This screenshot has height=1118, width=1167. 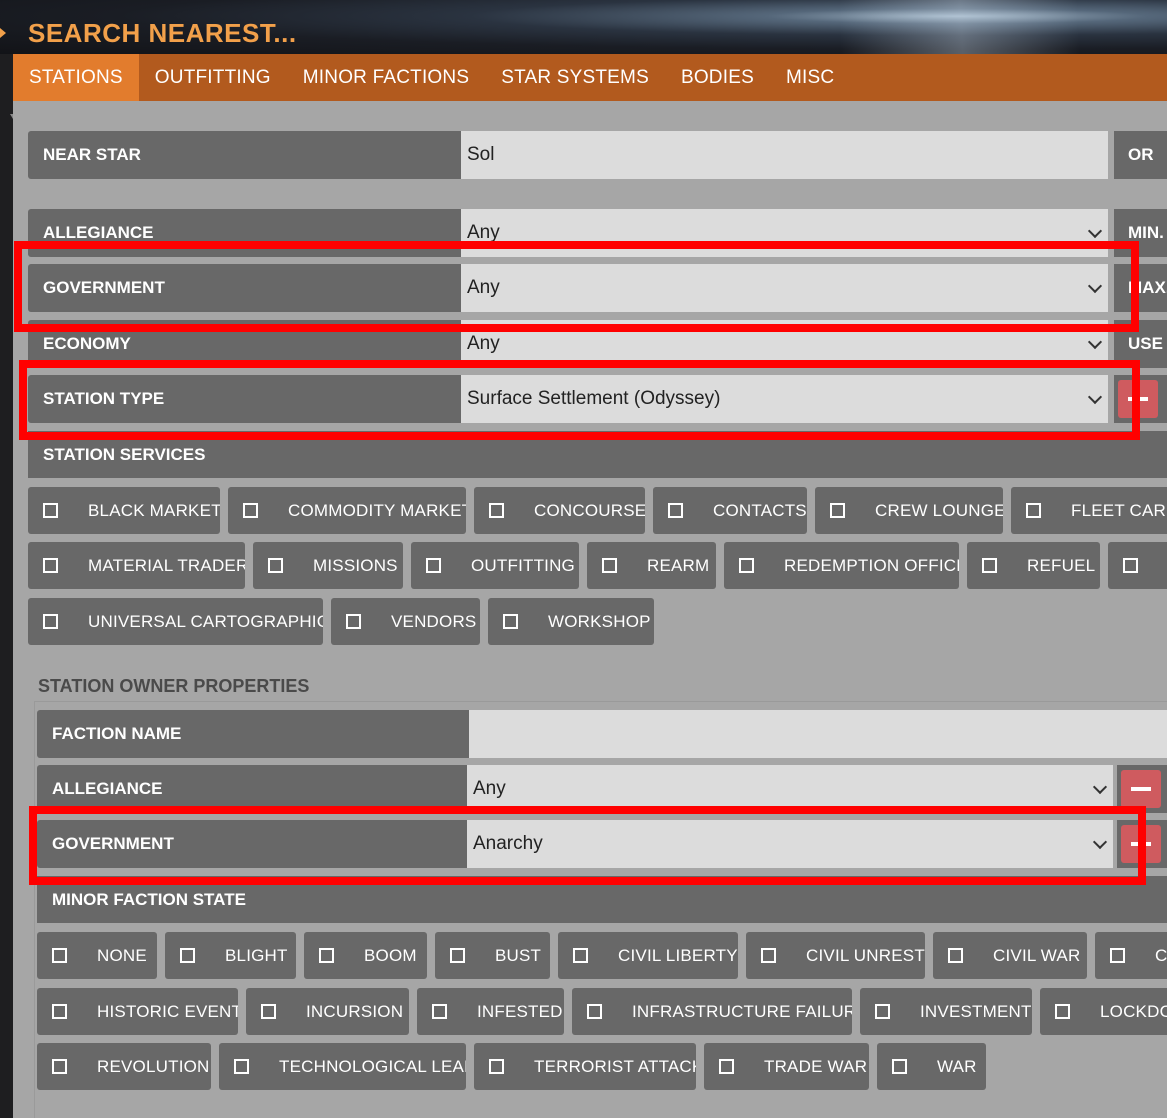 What do you see at coordinates (784, 344) in the screenshot?
I see `economy-select: Any` at bounding box center [784, 344].